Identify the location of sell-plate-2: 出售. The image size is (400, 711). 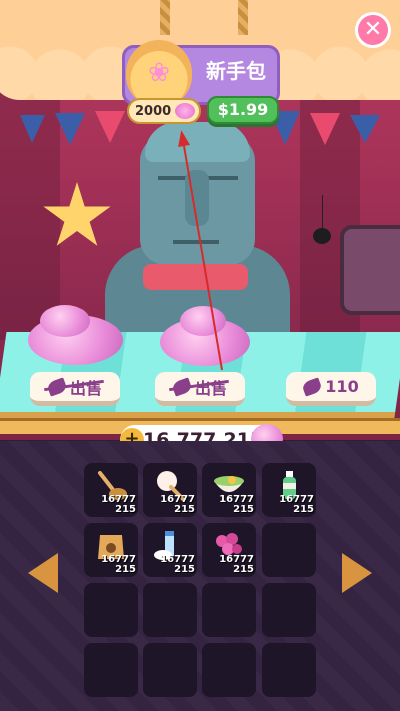
(200, 389).